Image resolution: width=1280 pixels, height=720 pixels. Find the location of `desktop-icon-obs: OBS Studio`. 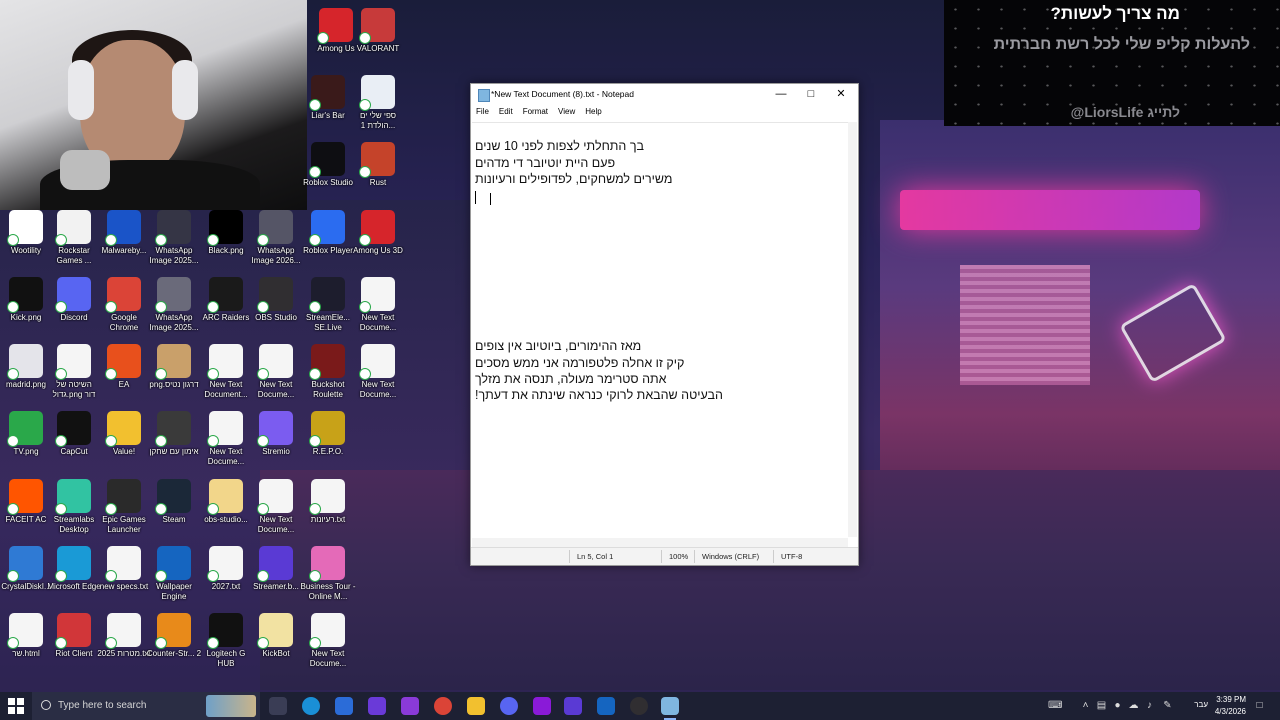

desktop-icon-obs: OBS Studio is located at coordinates (276, 300).